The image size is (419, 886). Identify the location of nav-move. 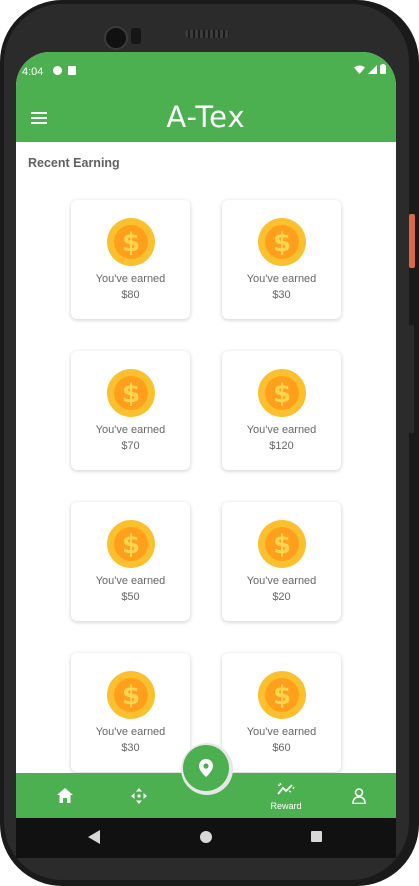
(139, 795).